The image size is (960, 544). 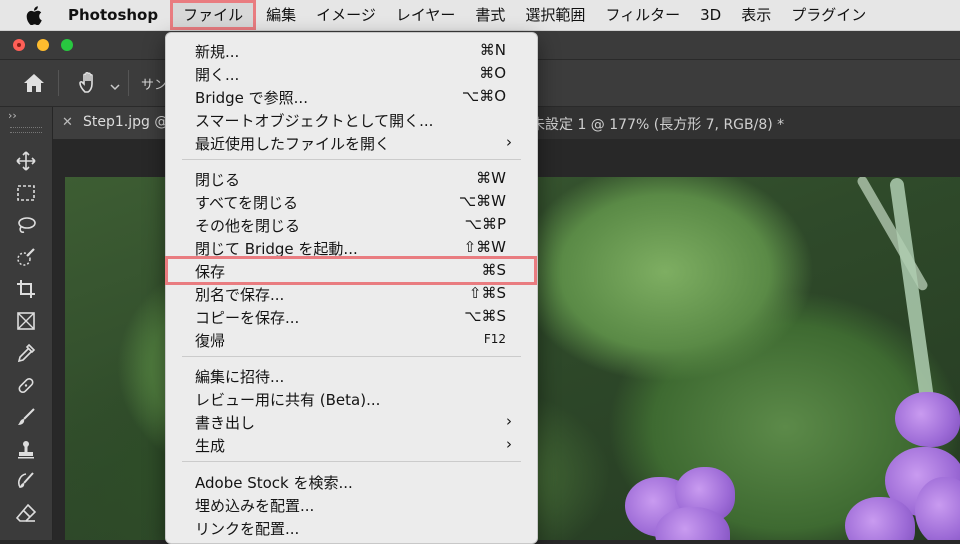 What do you see at coordinates (351, 142) in the screenshot?
I see `menu-item-open-recent: 最近使用したファイルを開く ›` at bounding box center [351, 142].